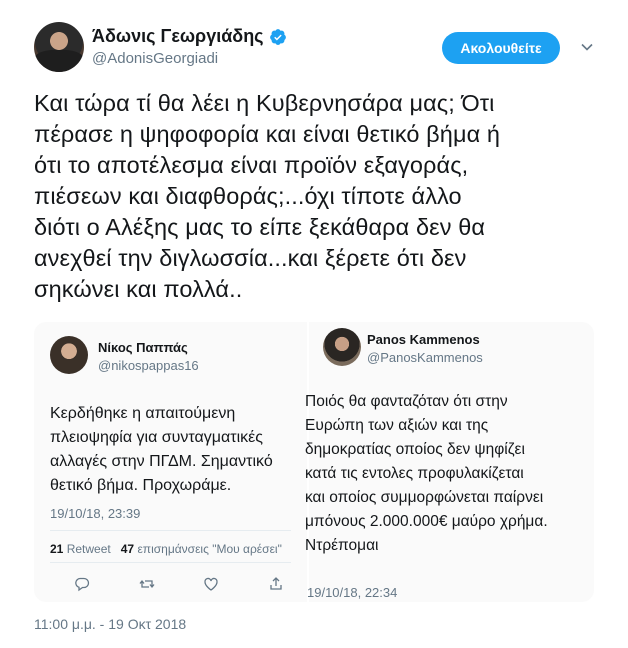 Image resolution: width=628 pixels, height=648 pixels. What do you see at coordinates (587, 47) in the screenshot?
I see `chevron-down-icon` at bounding box center [587, 47].